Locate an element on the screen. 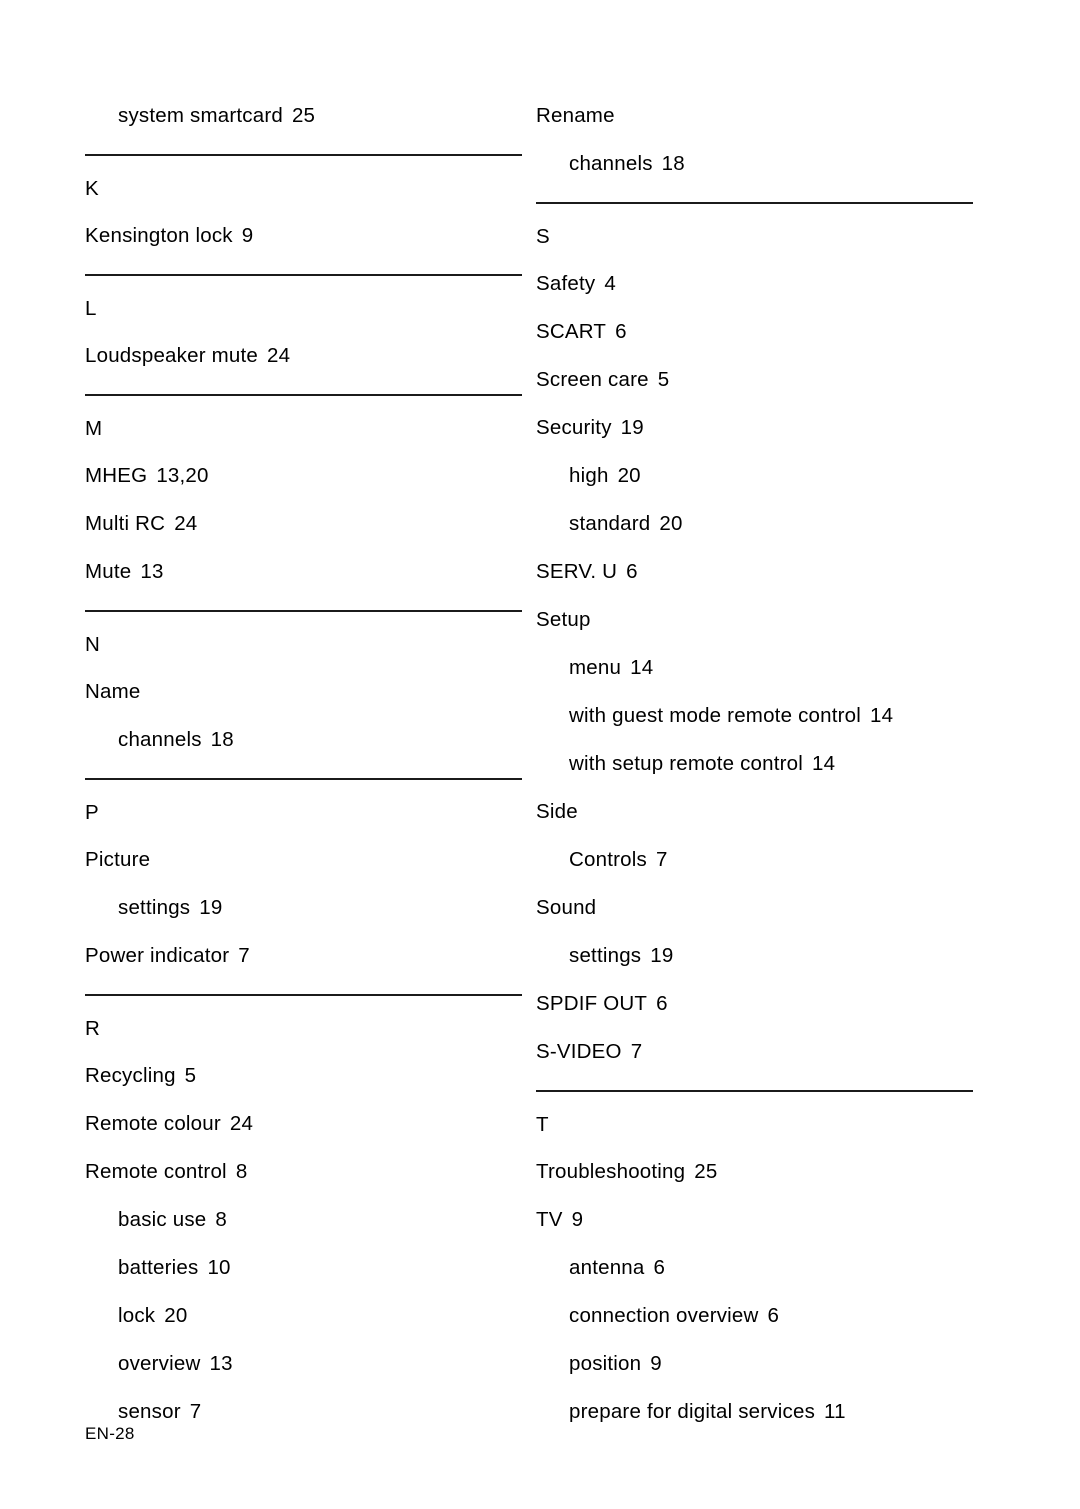  index-entry: Loudspeaker mute 24 is located at coordinates (276, 356).